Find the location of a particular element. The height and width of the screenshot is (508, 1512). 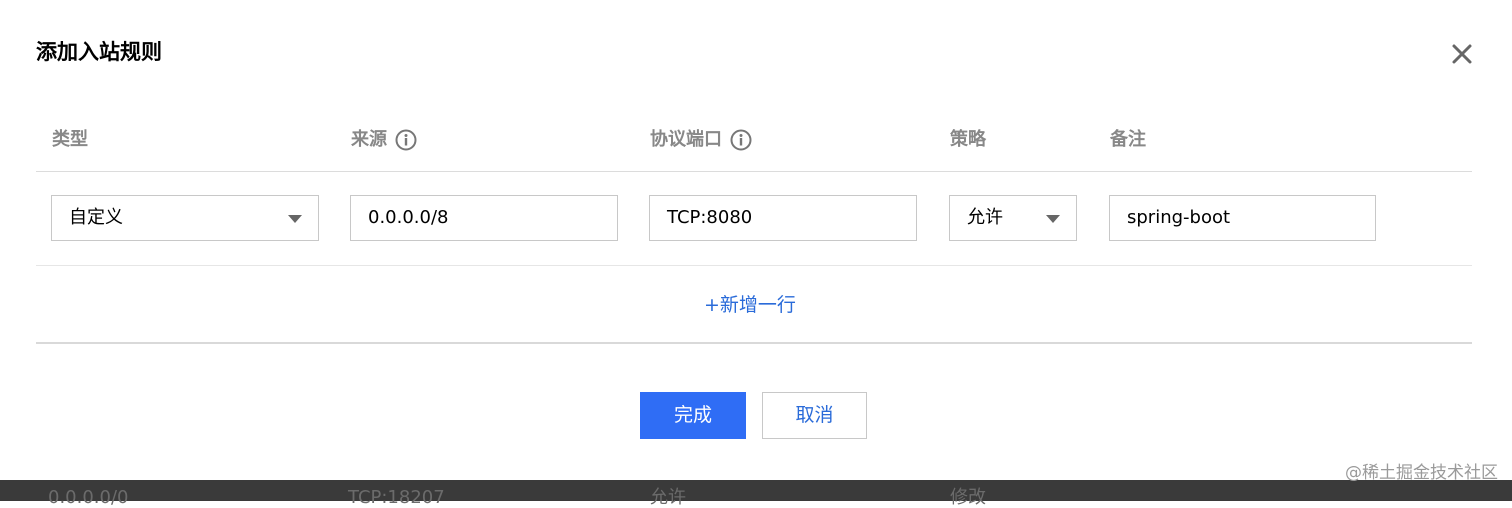

type-select-value: 自定义 is located at coordinates (96, 217).